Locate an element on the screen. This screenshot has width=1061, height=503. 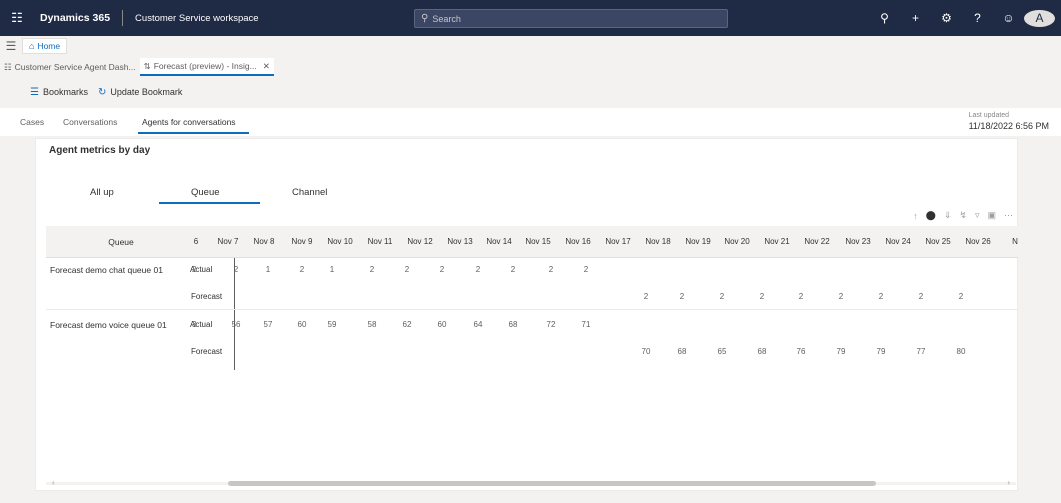
tab-agents-for-conversations: Agents for conversations is located at coordinates (189, 122).